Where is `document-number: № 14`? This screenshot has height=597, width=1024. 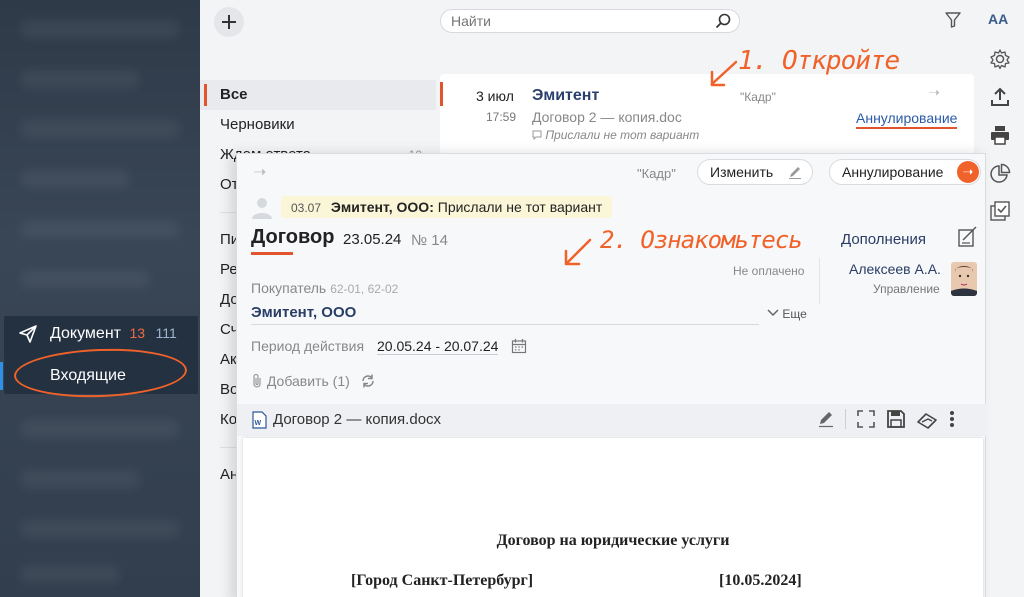
document-number: № 14 is located at coordinates (429, 240).